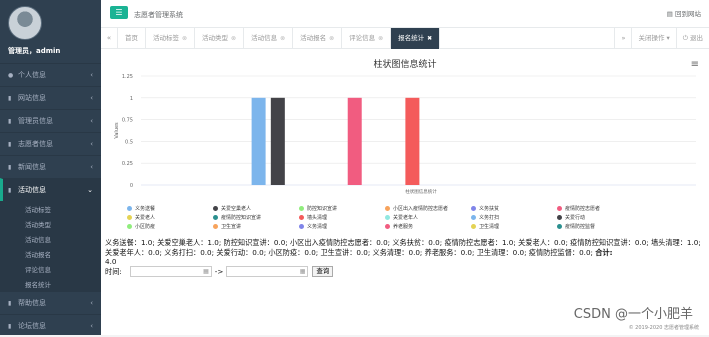 The width and height of the screenshot is (709, 337). Describe the element at coordinates (109, 38) in the screenshot. I see `tab-scroll-left-button: «` at that location.